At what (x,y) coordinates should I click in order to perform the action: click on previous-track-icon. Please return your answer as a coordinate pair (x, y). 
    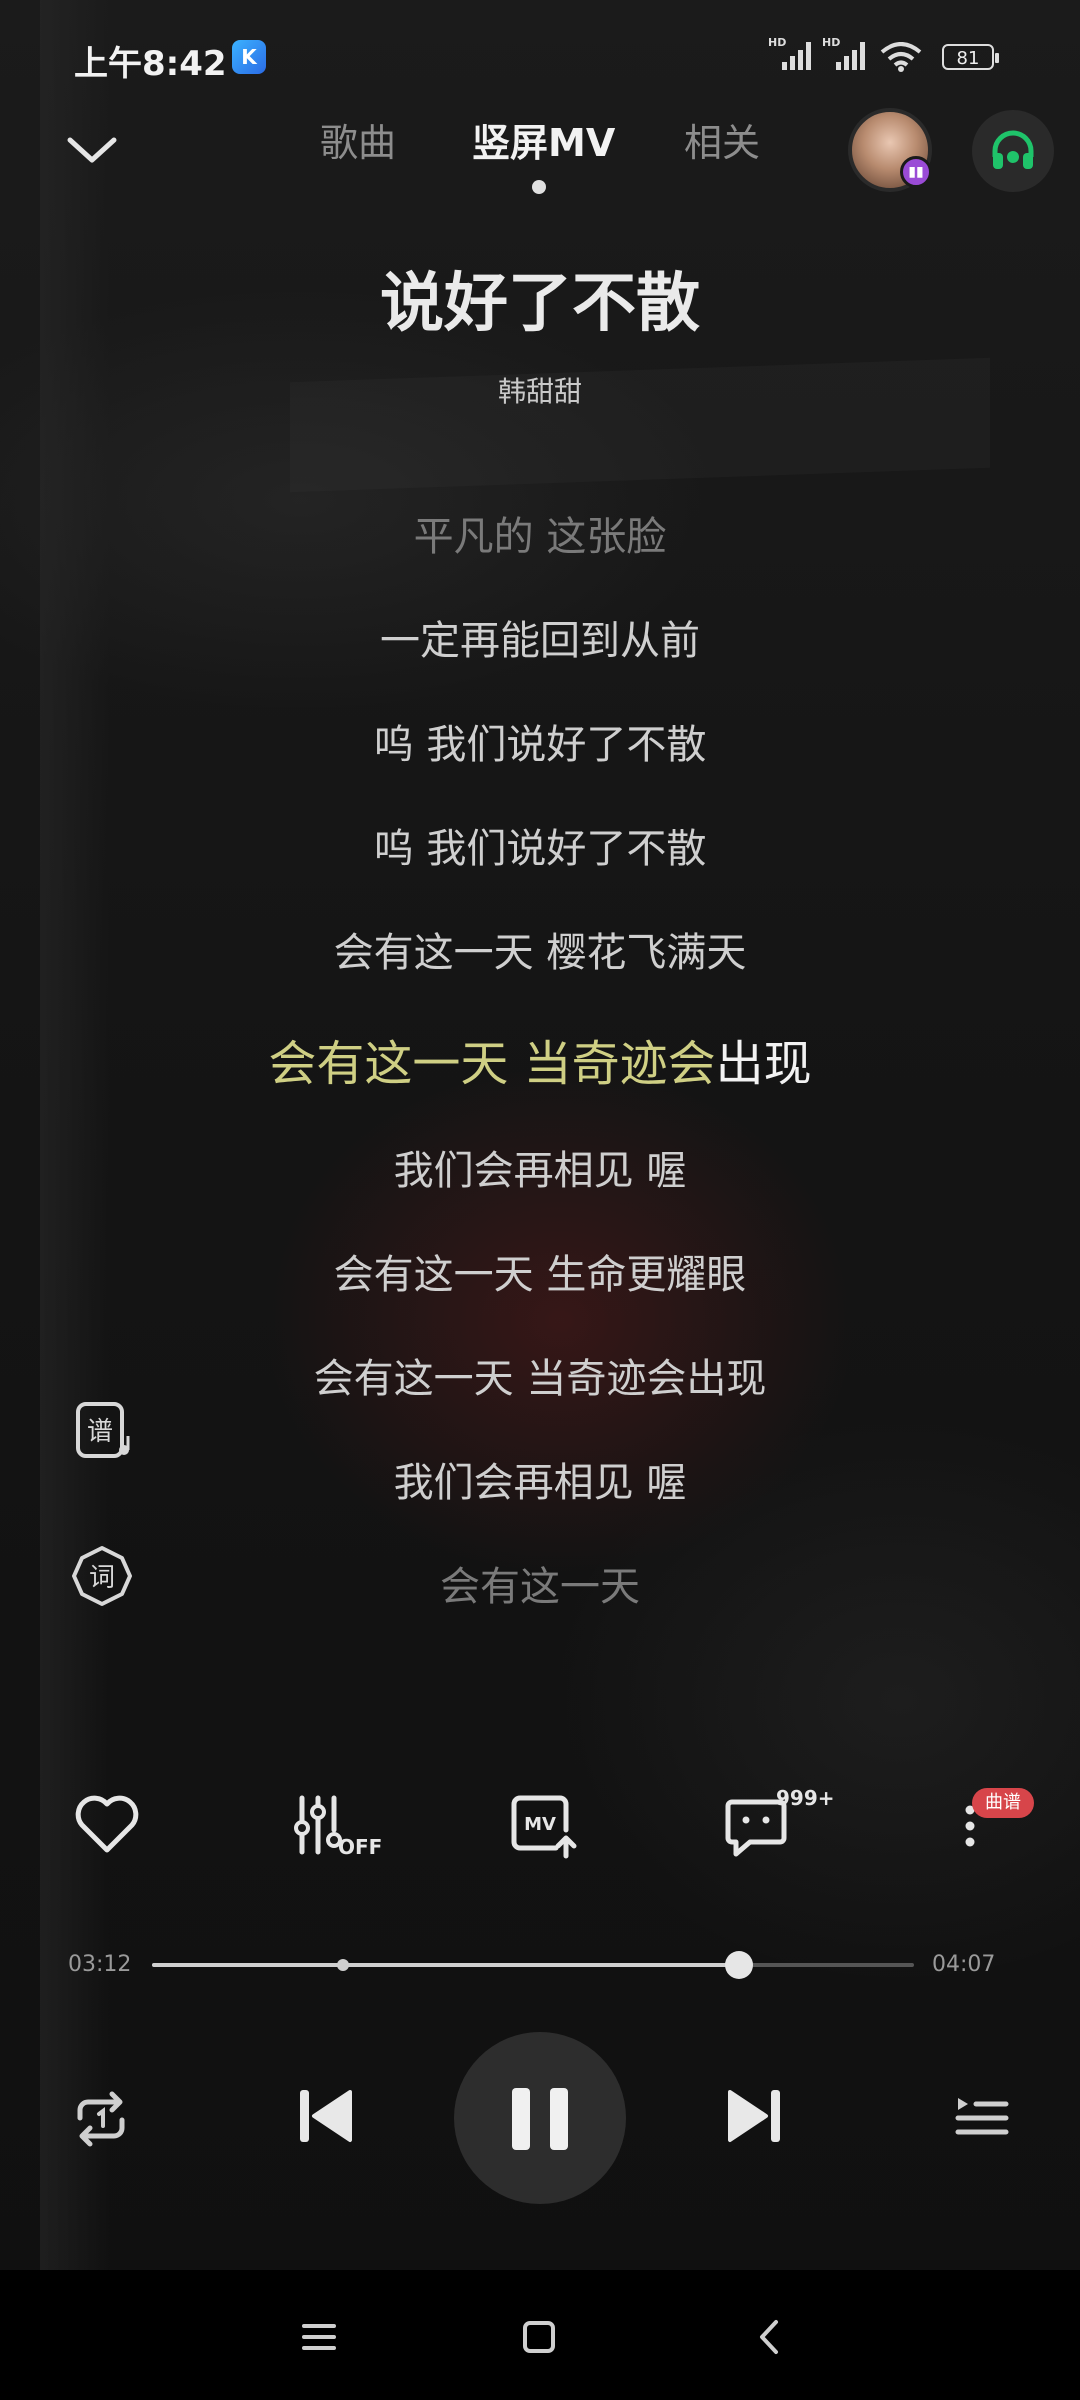
    Looking at the image, I should click on (326, 2116).